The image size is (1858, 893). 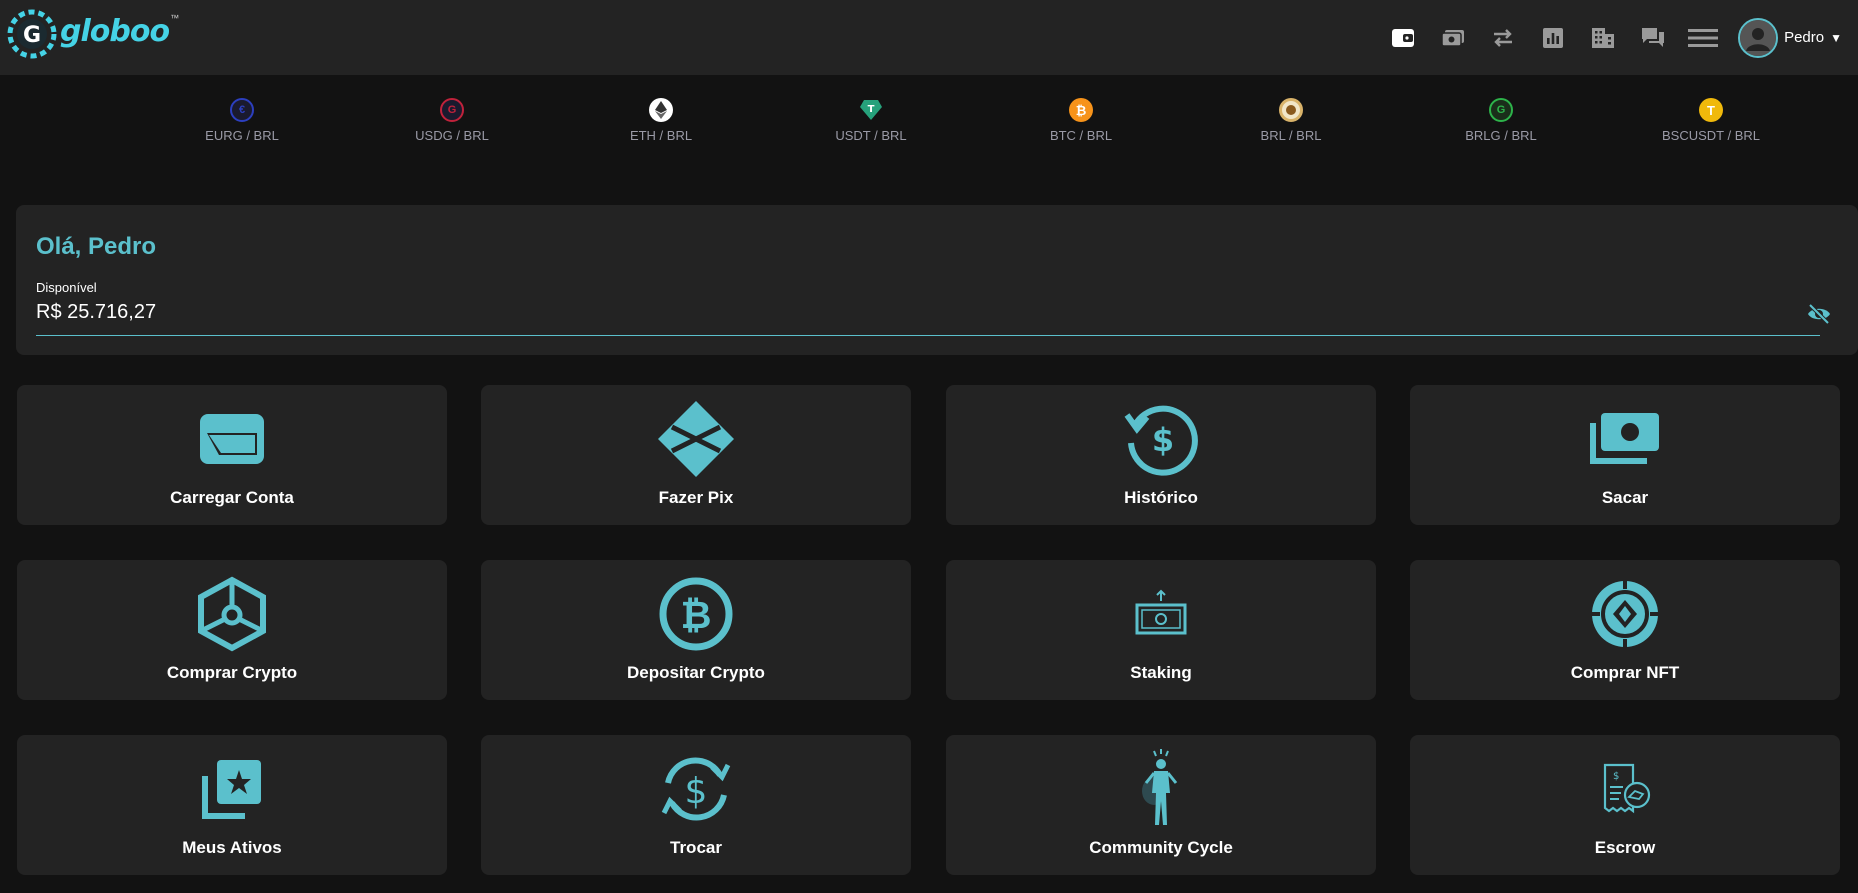 I want to click on ticker-brlg: G BRLG / BRL, so click(x=1501, y=120).